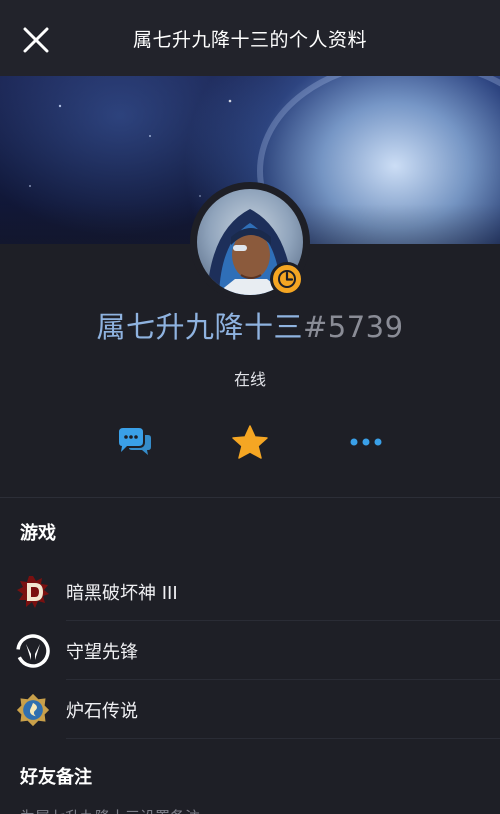  I want to click on section-divider, so click(250, 497).